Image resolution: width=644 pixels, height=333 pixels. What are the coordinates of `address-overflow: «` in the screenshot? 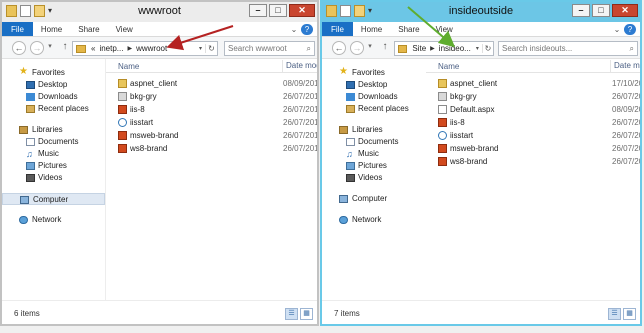 It's located at (93, 48).